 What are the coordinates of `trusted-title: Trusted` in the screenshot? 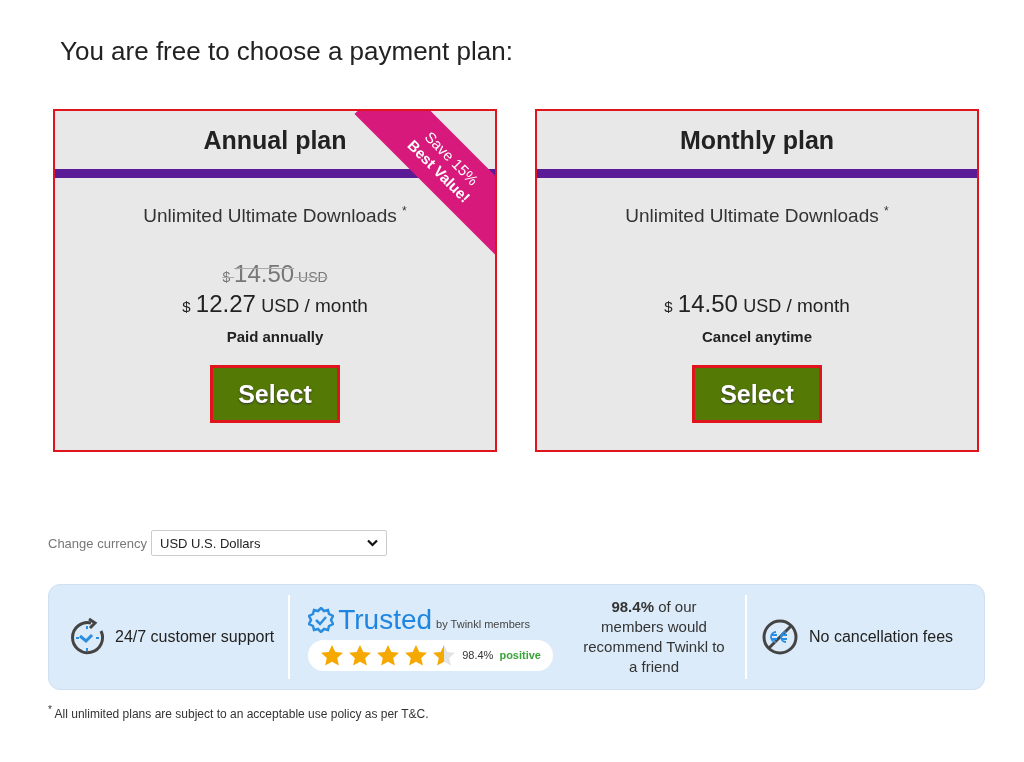 It's located at (385, 619).